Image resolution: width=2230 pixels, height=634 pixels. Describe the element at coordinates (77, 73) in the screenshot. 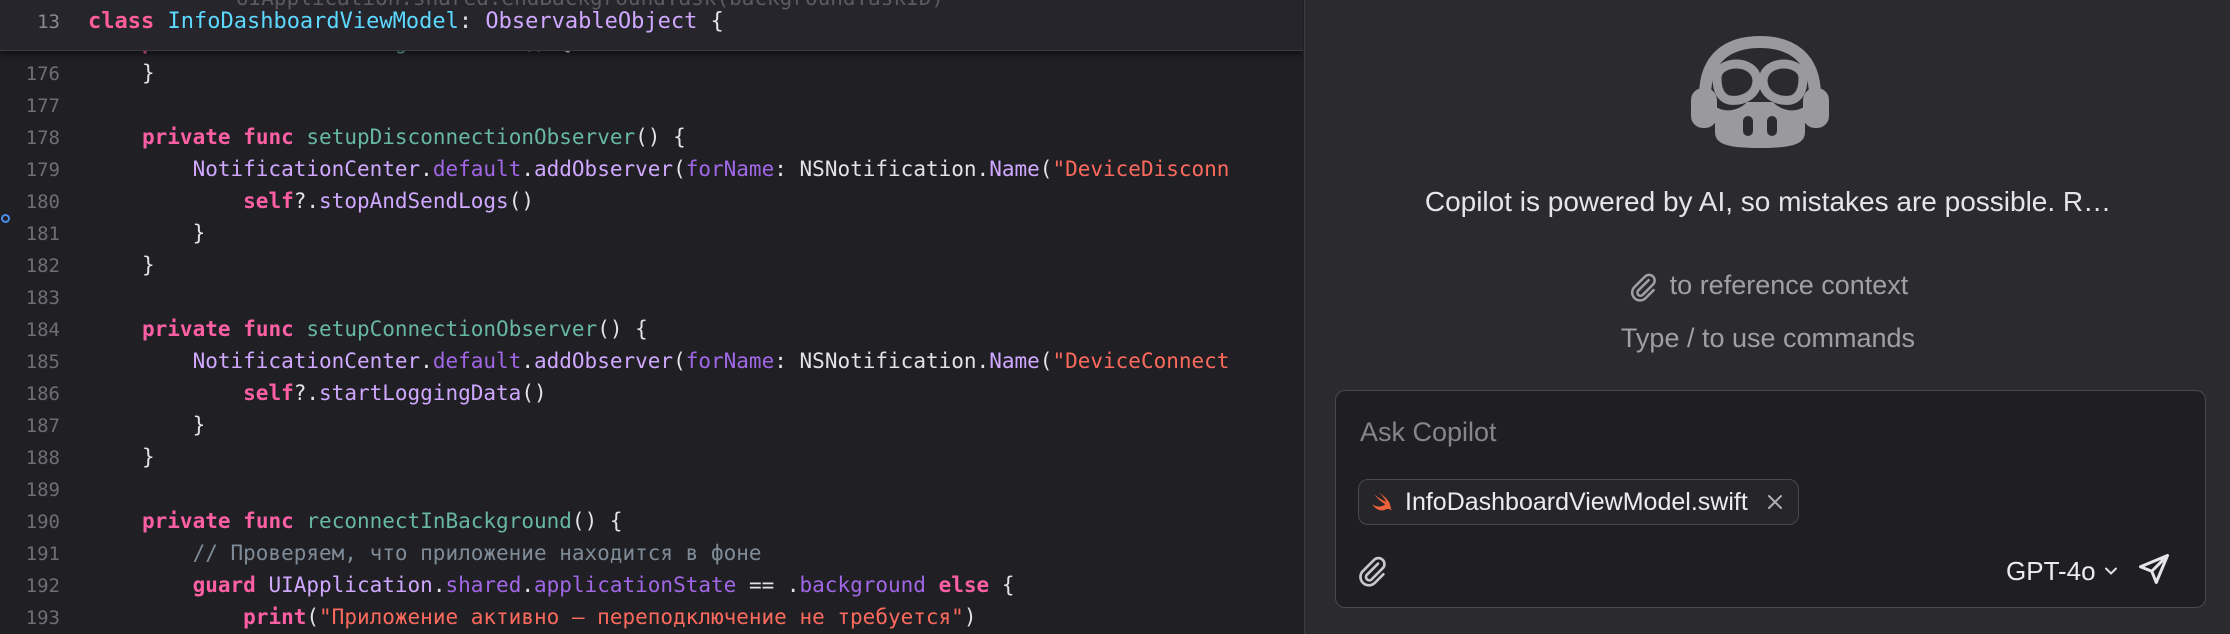

I see `code-line: 176}` at that location.